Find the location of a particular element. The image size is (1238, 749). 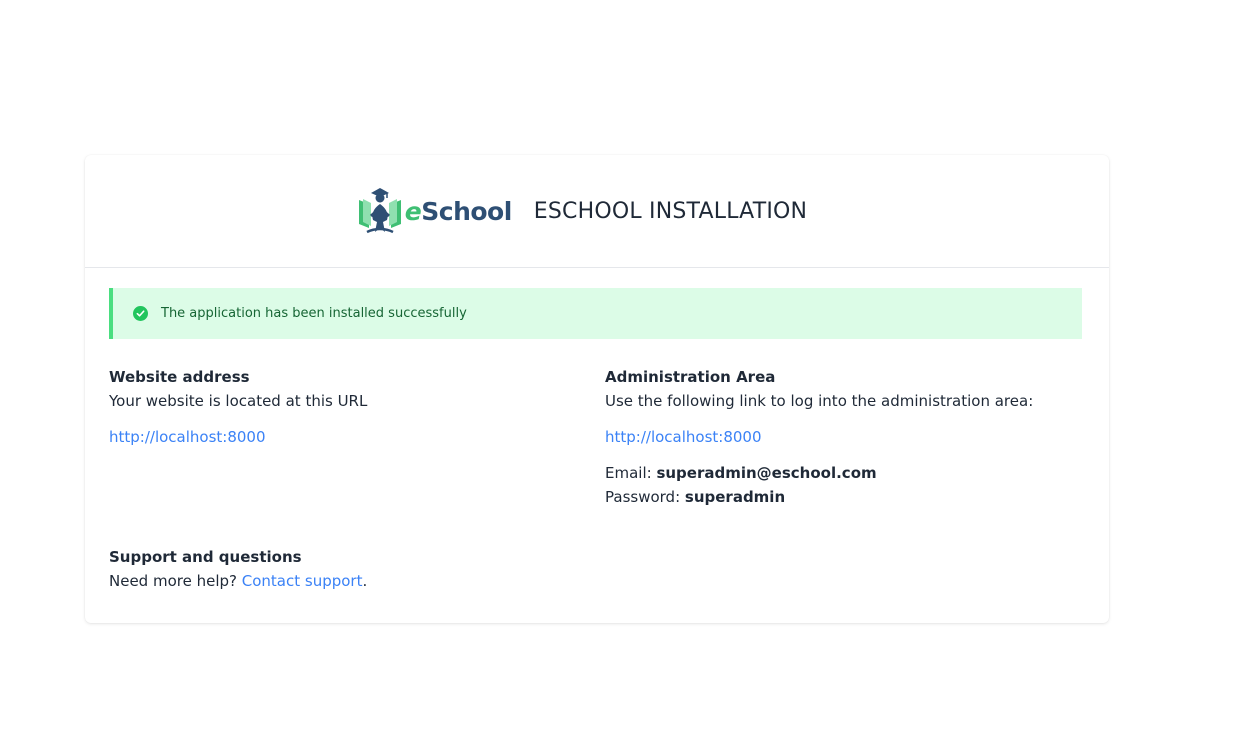

check-circle-icon is located at coordinates (140, 313).